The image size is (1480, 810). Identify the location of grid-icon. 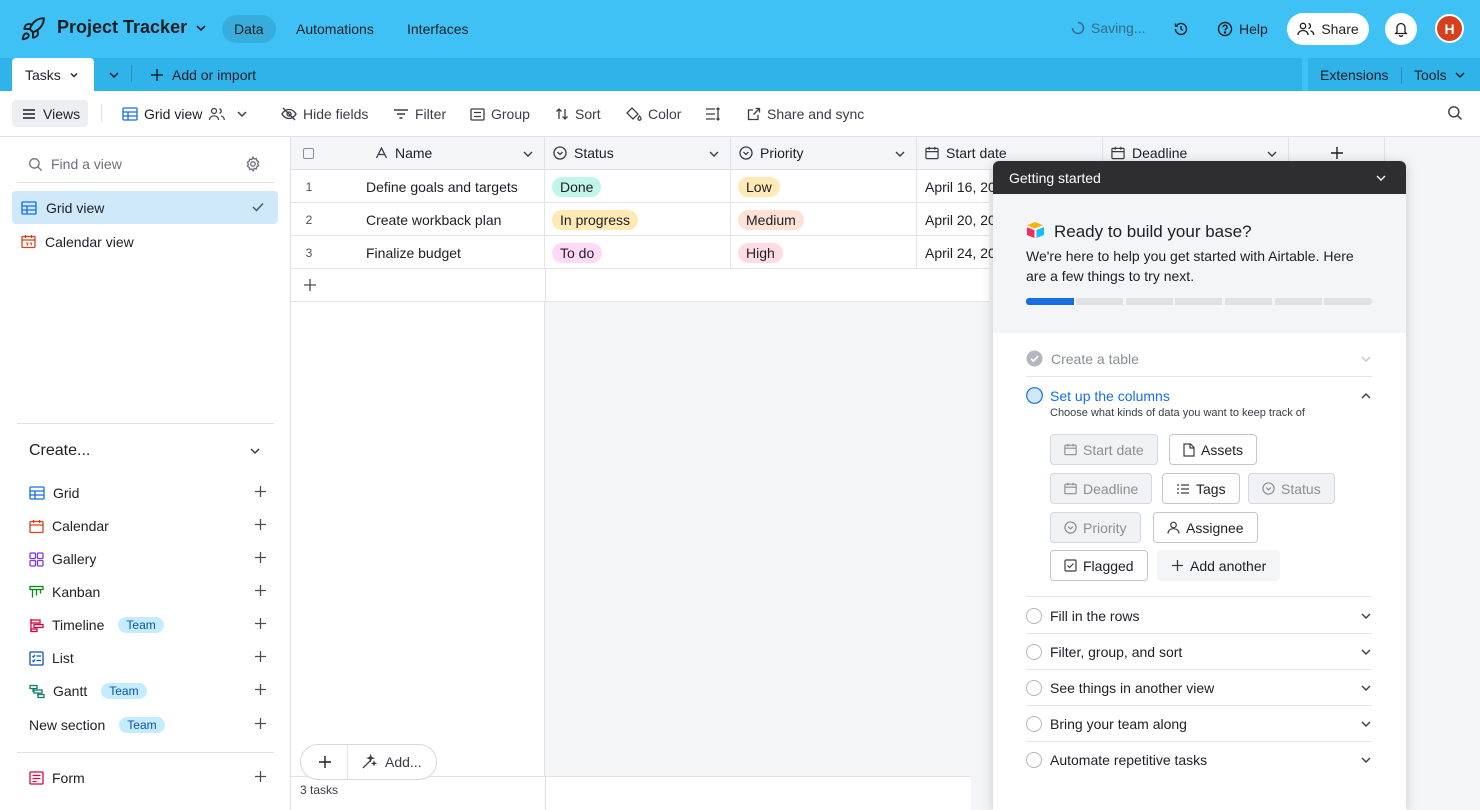
(29, 207).